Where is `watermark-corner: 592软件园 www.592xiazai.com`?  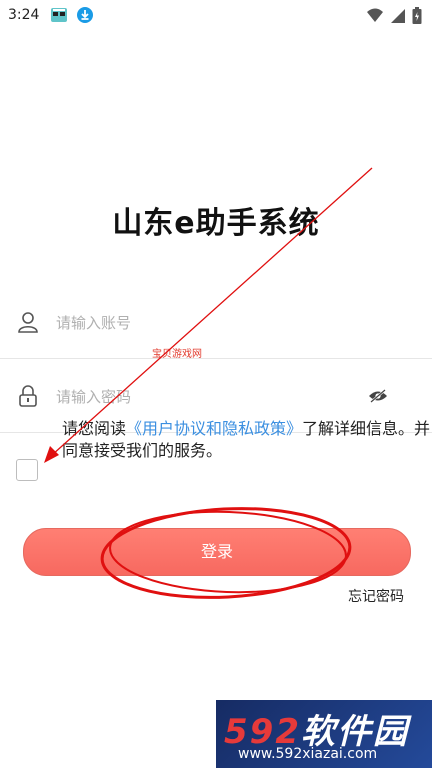 watermark-corner: 592软件园 www.592xiazai.com is located at coordinates (324, 734).